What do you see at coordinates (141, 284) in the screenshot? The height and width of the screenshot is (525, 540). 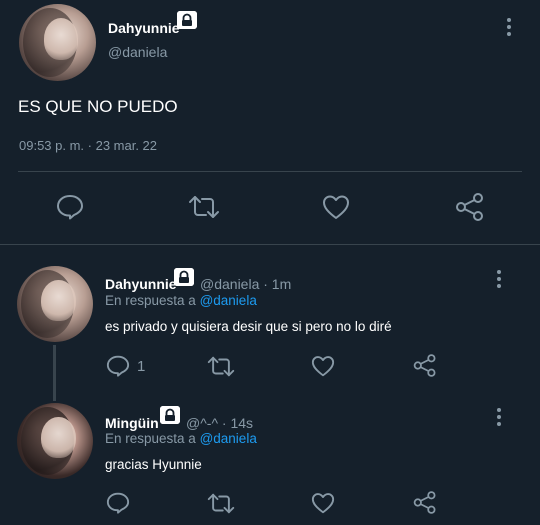 I see `reply-author-name: Dahyunnie` at bounding box center [141, 284].